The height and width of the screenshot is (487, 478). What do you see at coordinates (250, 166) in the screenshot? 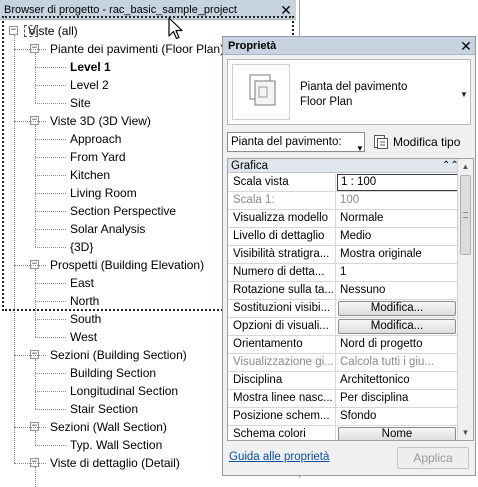
I see `group-header-label: Grafica` at bounding box center [250, 166].